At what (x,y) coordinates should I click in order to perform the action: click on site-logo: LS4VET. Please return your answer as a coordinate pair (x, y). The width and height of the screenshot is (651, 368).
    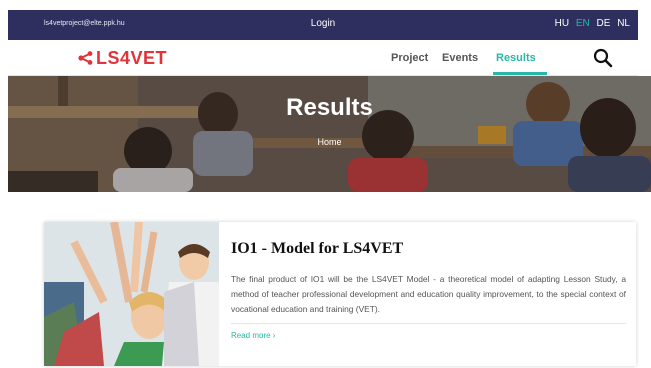
    Looking at the image, I should click on (122, 58).